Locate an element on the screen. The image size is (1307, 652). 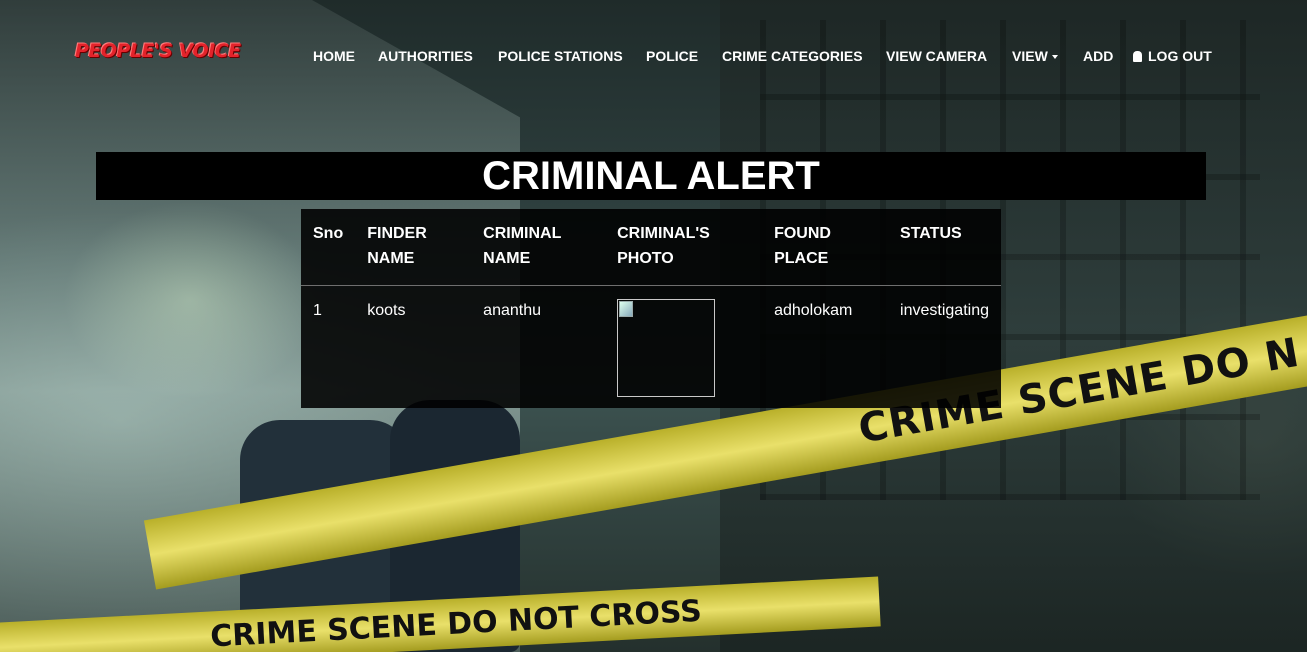
nav-view-camera: VIEW CAMERA is located at coordinates (936, 56).